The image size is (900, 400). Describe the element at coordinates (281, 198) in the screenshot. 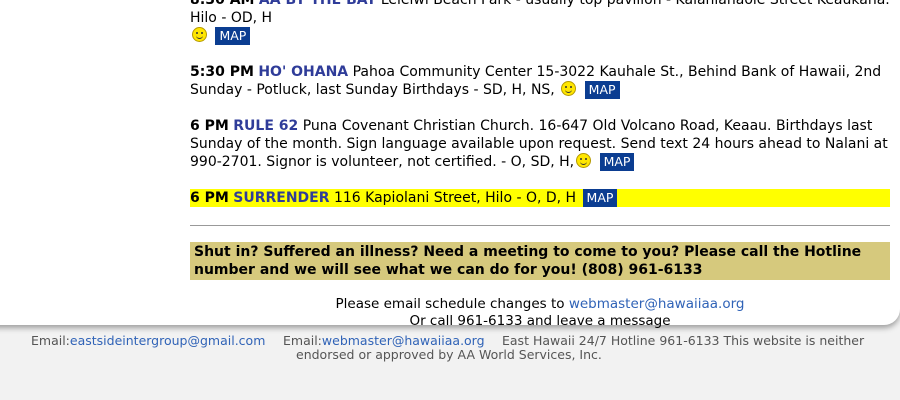

I see `meeting-name-link: SURRENDER` at that location.